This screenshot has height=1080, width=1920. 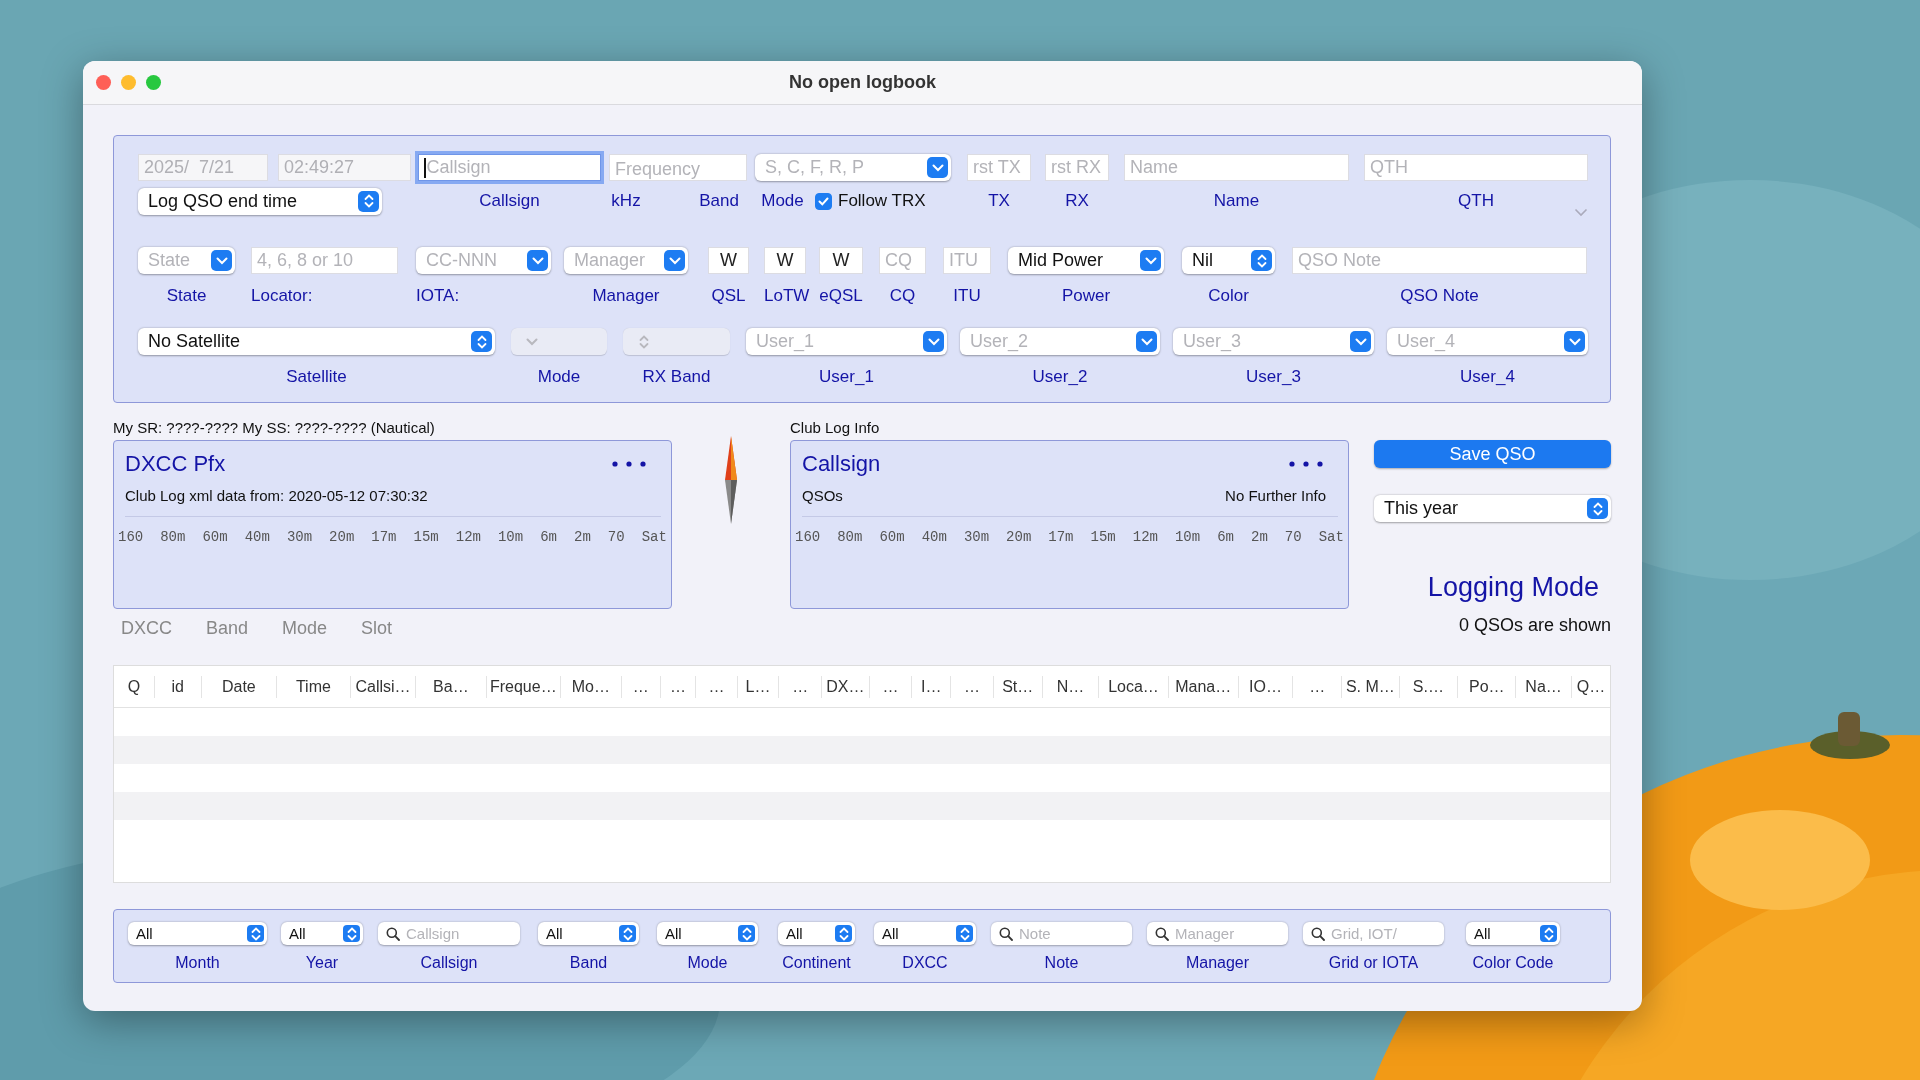 I want to click on panel-title: Callsign, so click(x=841, y=464).